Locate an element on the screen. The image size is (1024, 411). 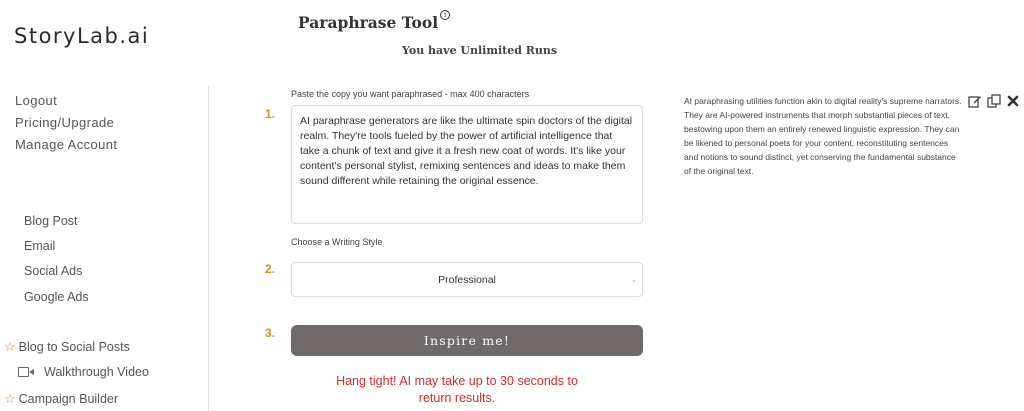
nav-blog-to-social-posts: ☆ Blog to Social Posts is located at coordinates (67, 347).